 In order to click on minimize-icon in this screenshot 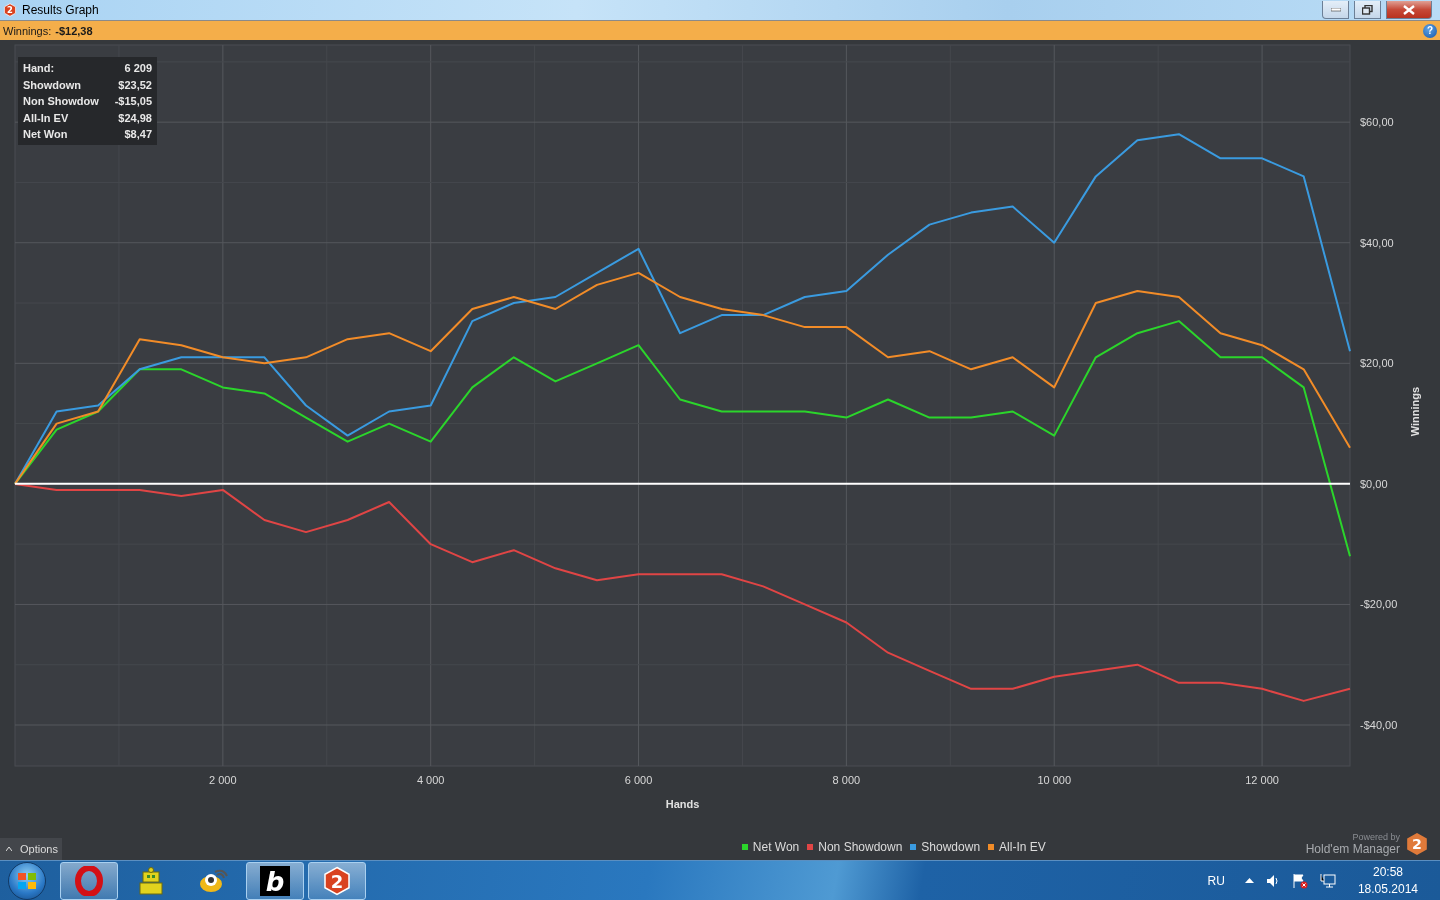, I will do `click(1335, 9)`.